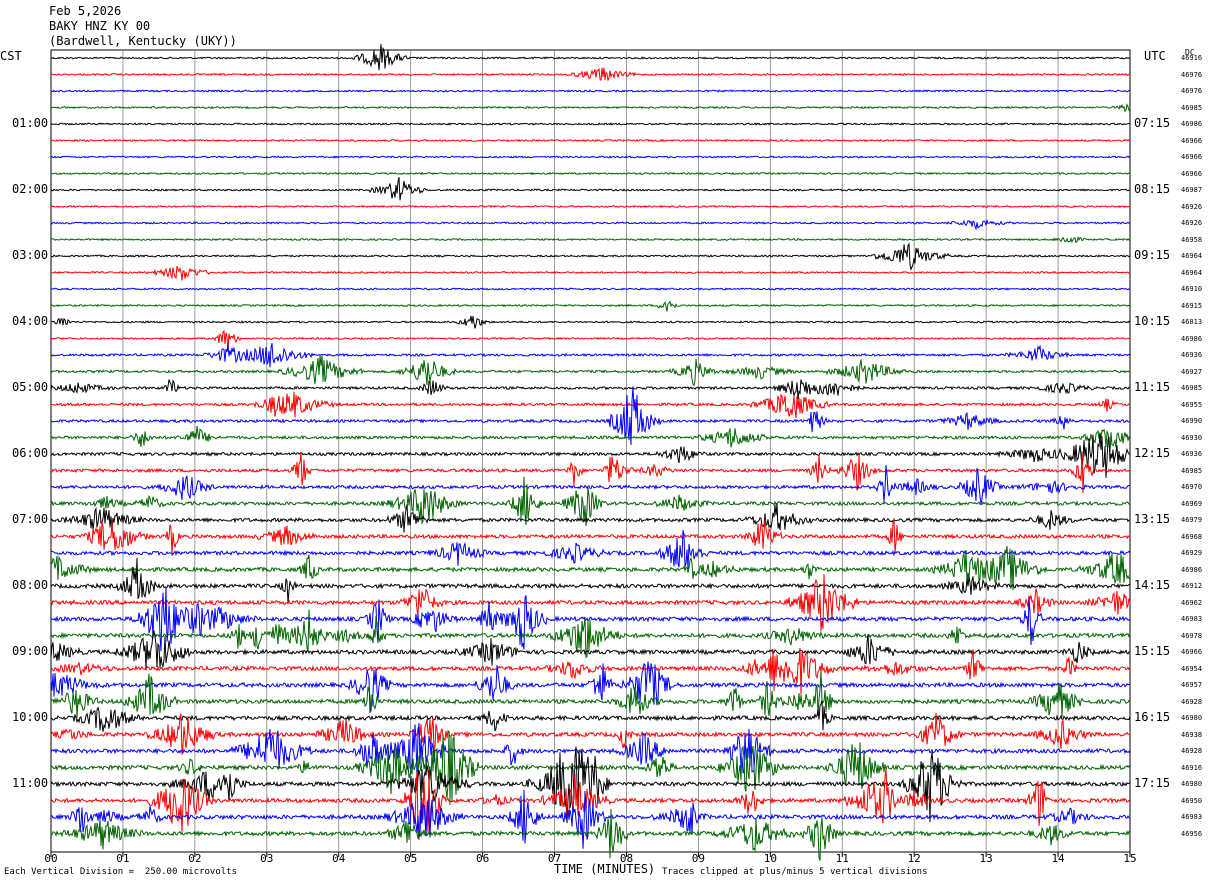 This screenshot has height=886, width=1210. What do you see at coordinates (1192, 800) in the screenshot?
I see `dc-offset-value: 46950` at bounding box center [1192, 800].